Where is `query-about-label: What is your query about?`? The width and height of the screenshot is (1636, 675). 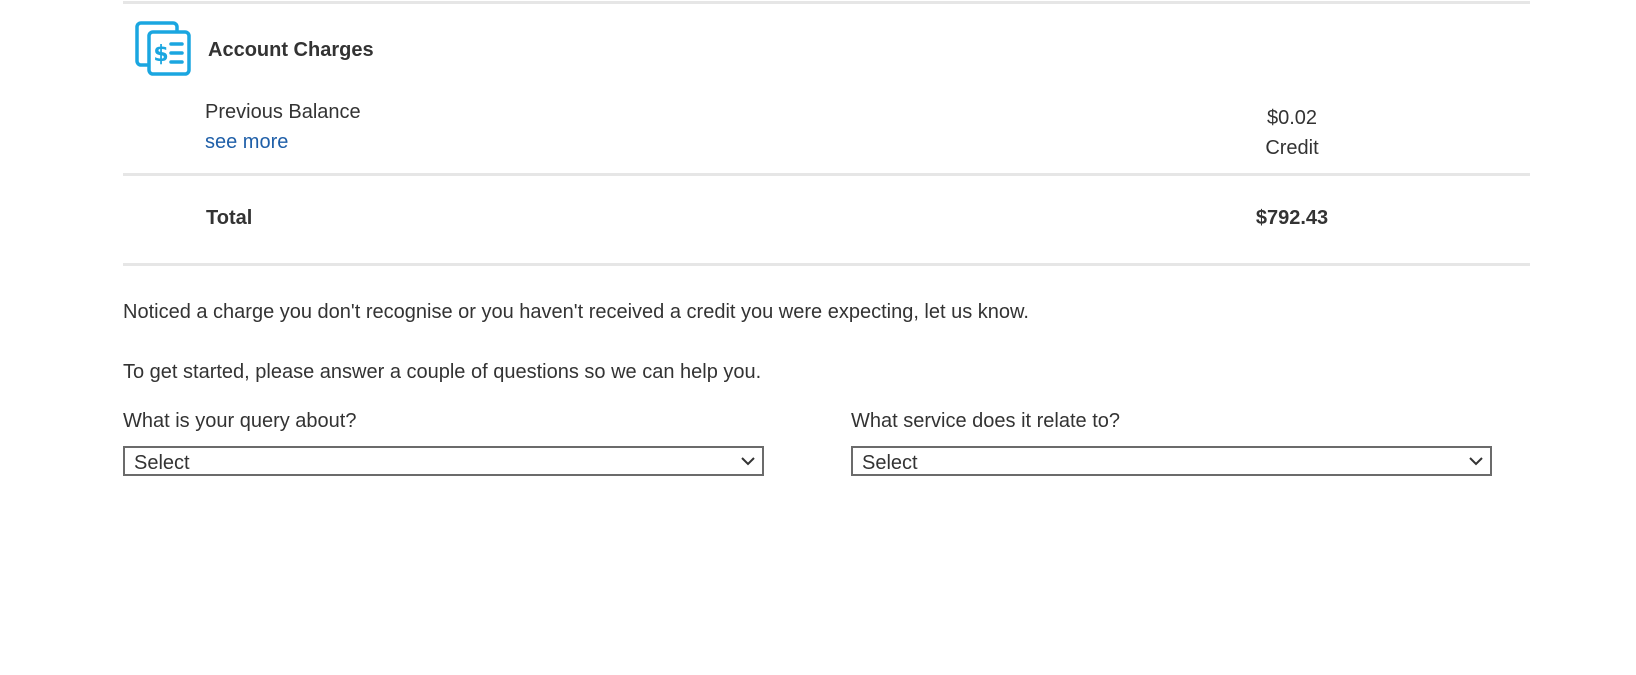 query-about-label: What is your query about? is located at coordinates (240, 421).